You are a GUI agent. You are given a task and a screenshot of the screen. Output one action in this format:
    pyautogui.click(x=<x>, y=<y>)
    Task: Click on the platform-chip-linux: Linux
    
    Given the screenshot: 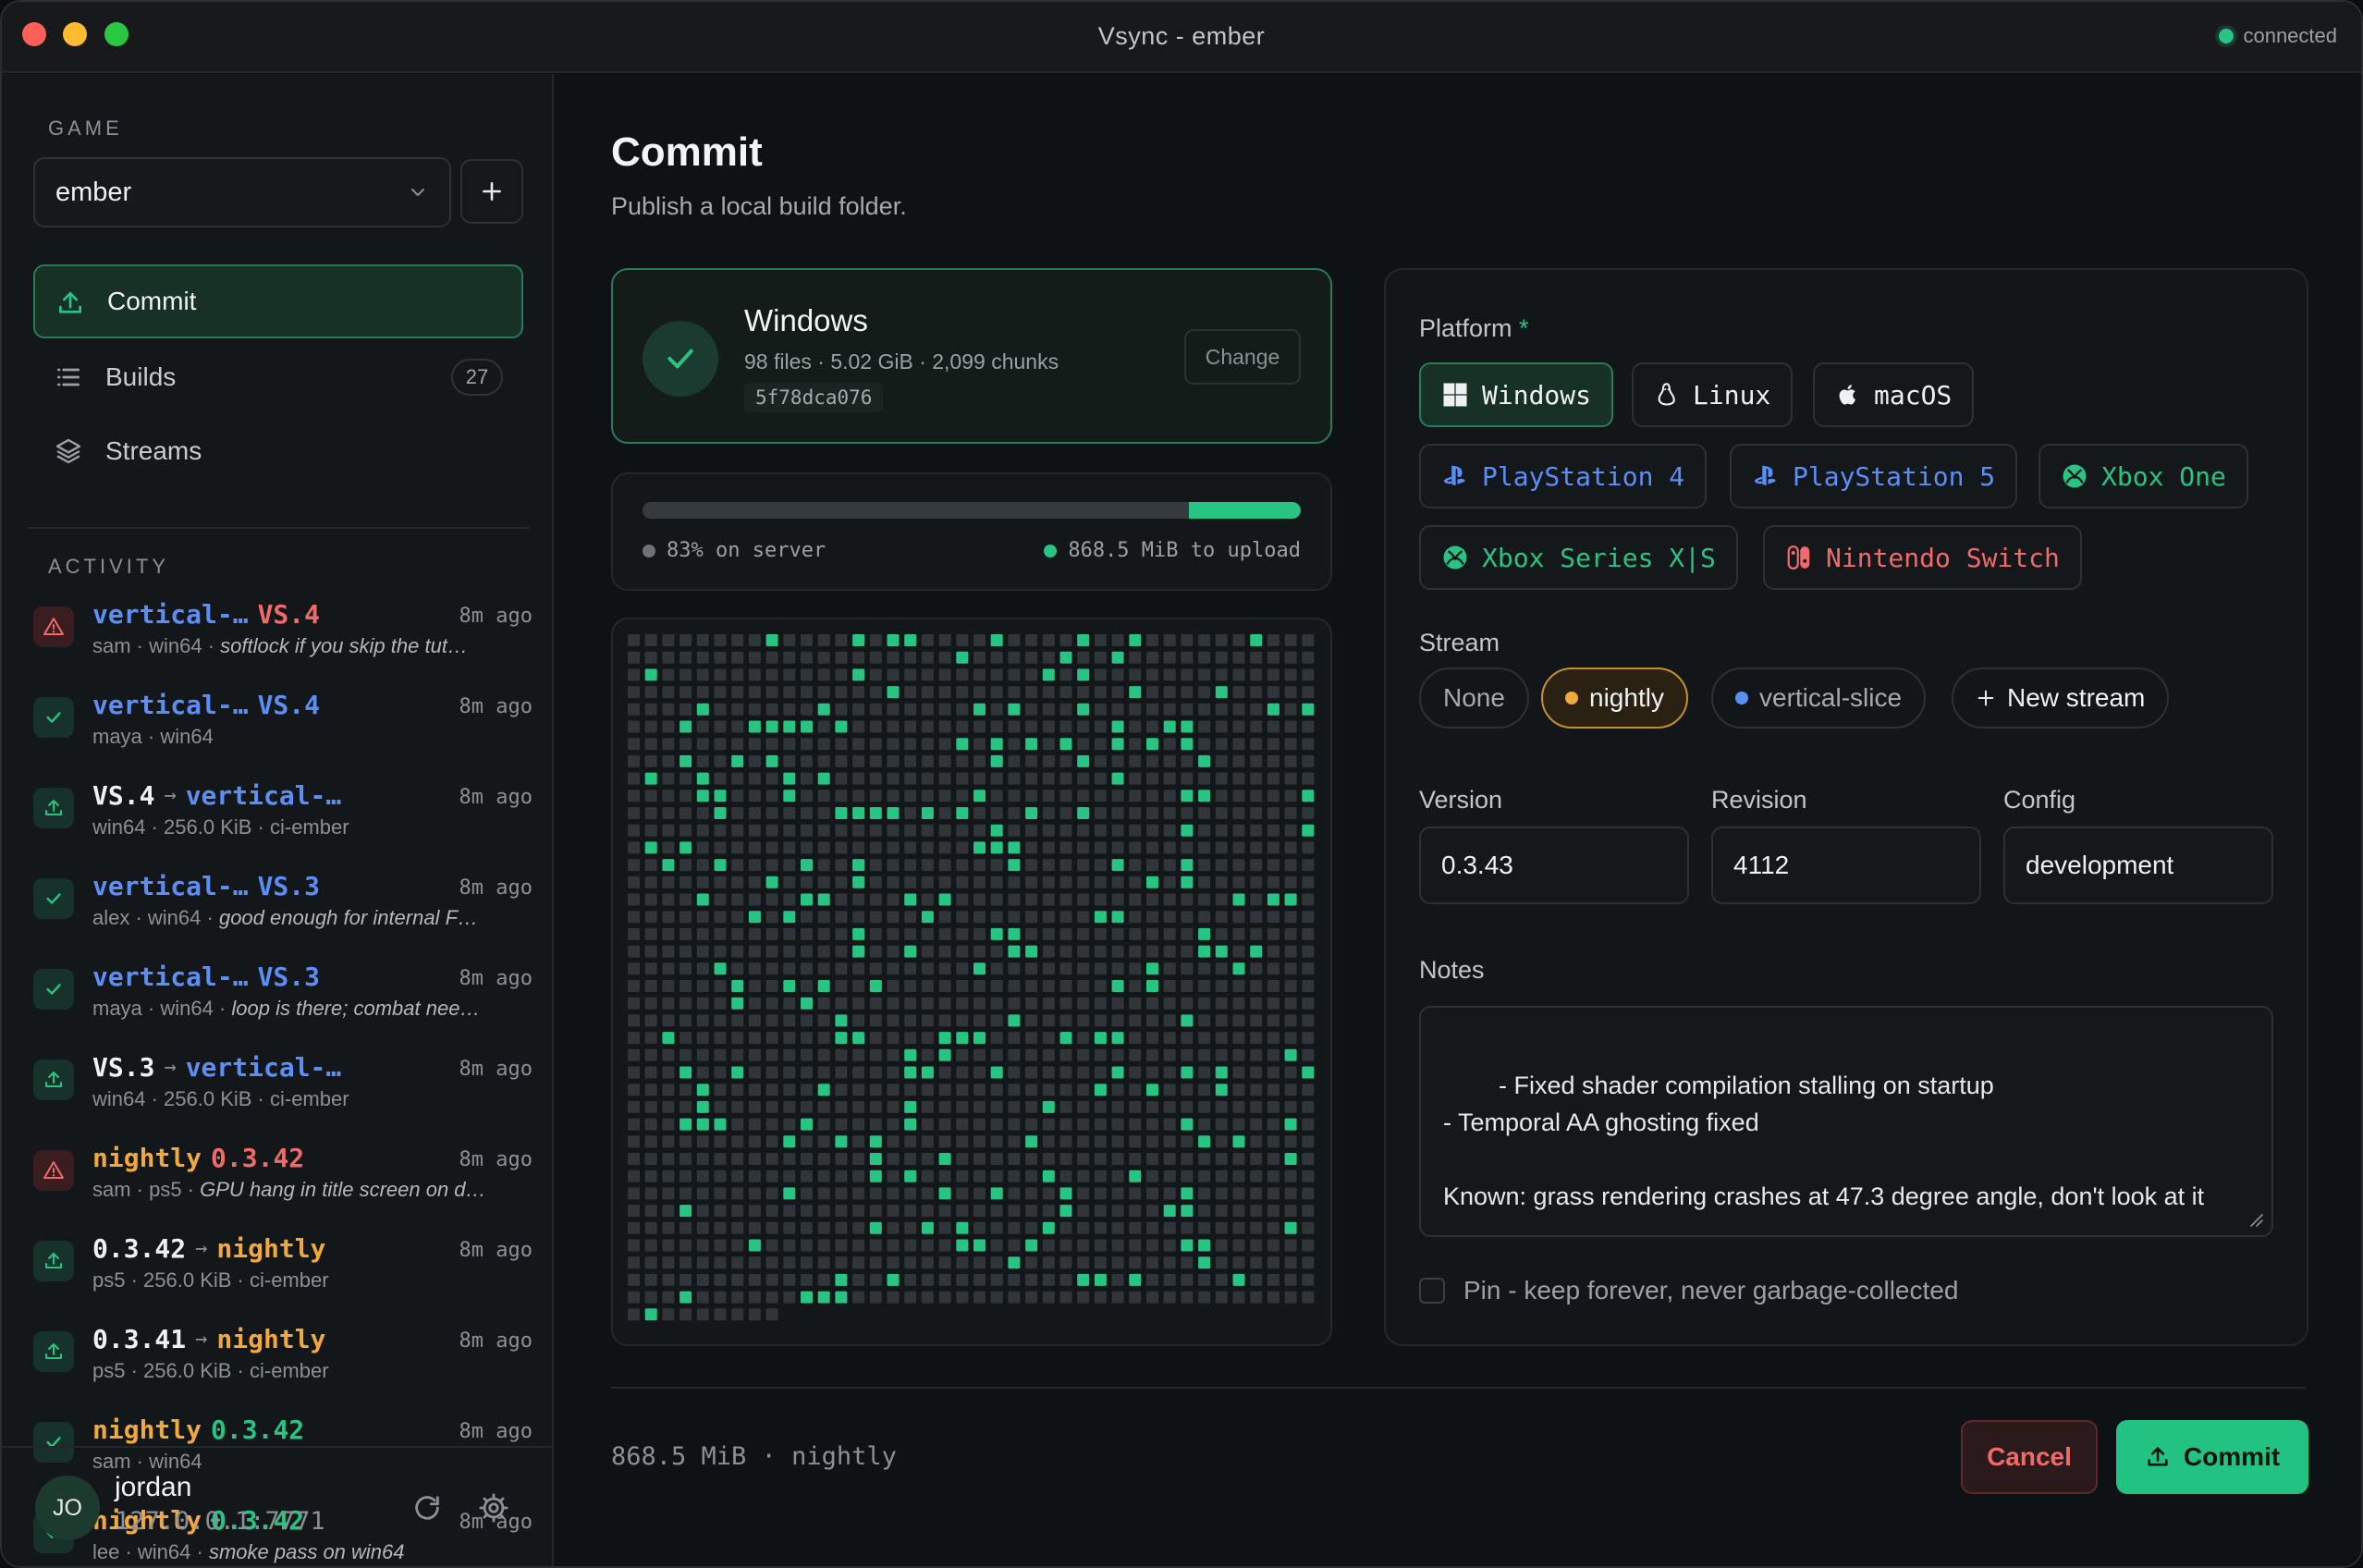 What is the action you would take?
    pyautogui.click(x=1713, y=394)
    